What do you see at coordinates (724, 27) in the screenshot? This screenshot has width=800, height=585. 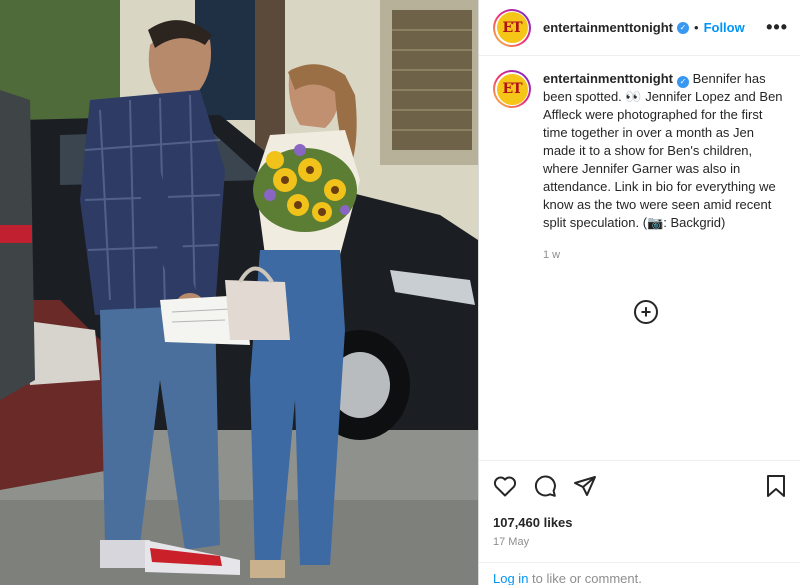 I see `follow-button: Follow` at bounding box center [724, 27].